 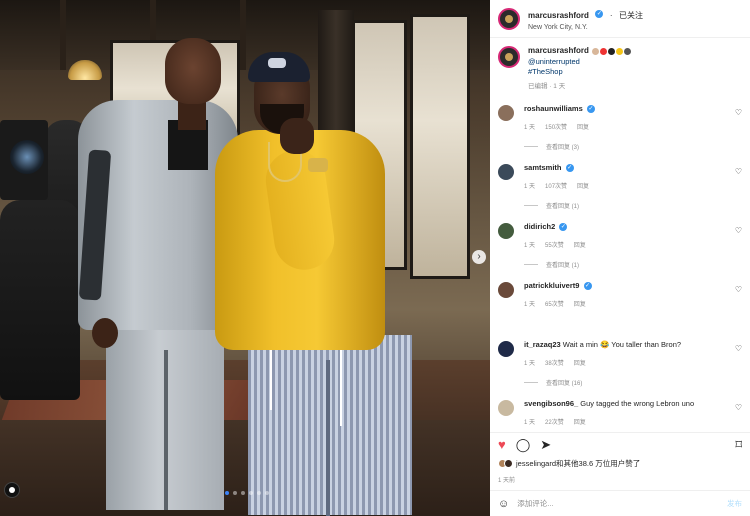 What do you see at coordinates (585, 28) in the screenshot?
I see `post-location: New York City, N.Y.` at bounding box center [585, 28].